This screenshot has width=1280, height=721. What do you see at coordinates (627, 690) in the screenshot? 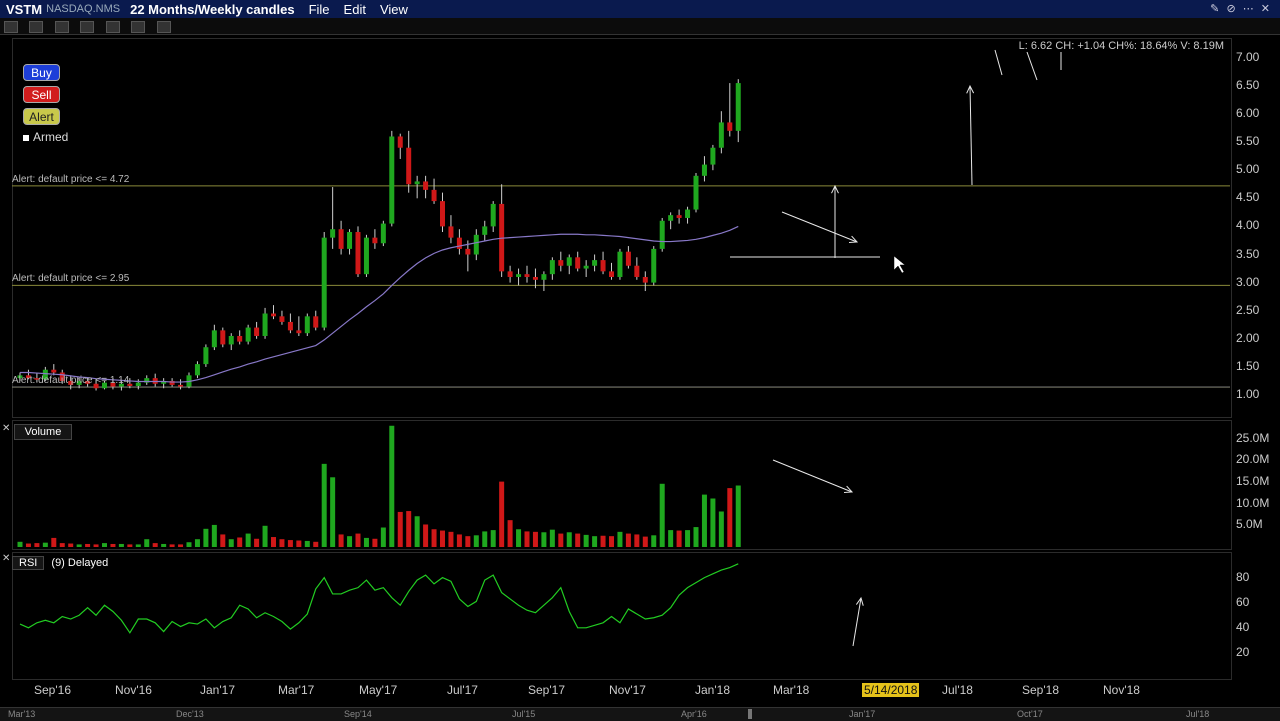
I see `time-axis-tick: Nov'17` at bounding box center [627, 690].